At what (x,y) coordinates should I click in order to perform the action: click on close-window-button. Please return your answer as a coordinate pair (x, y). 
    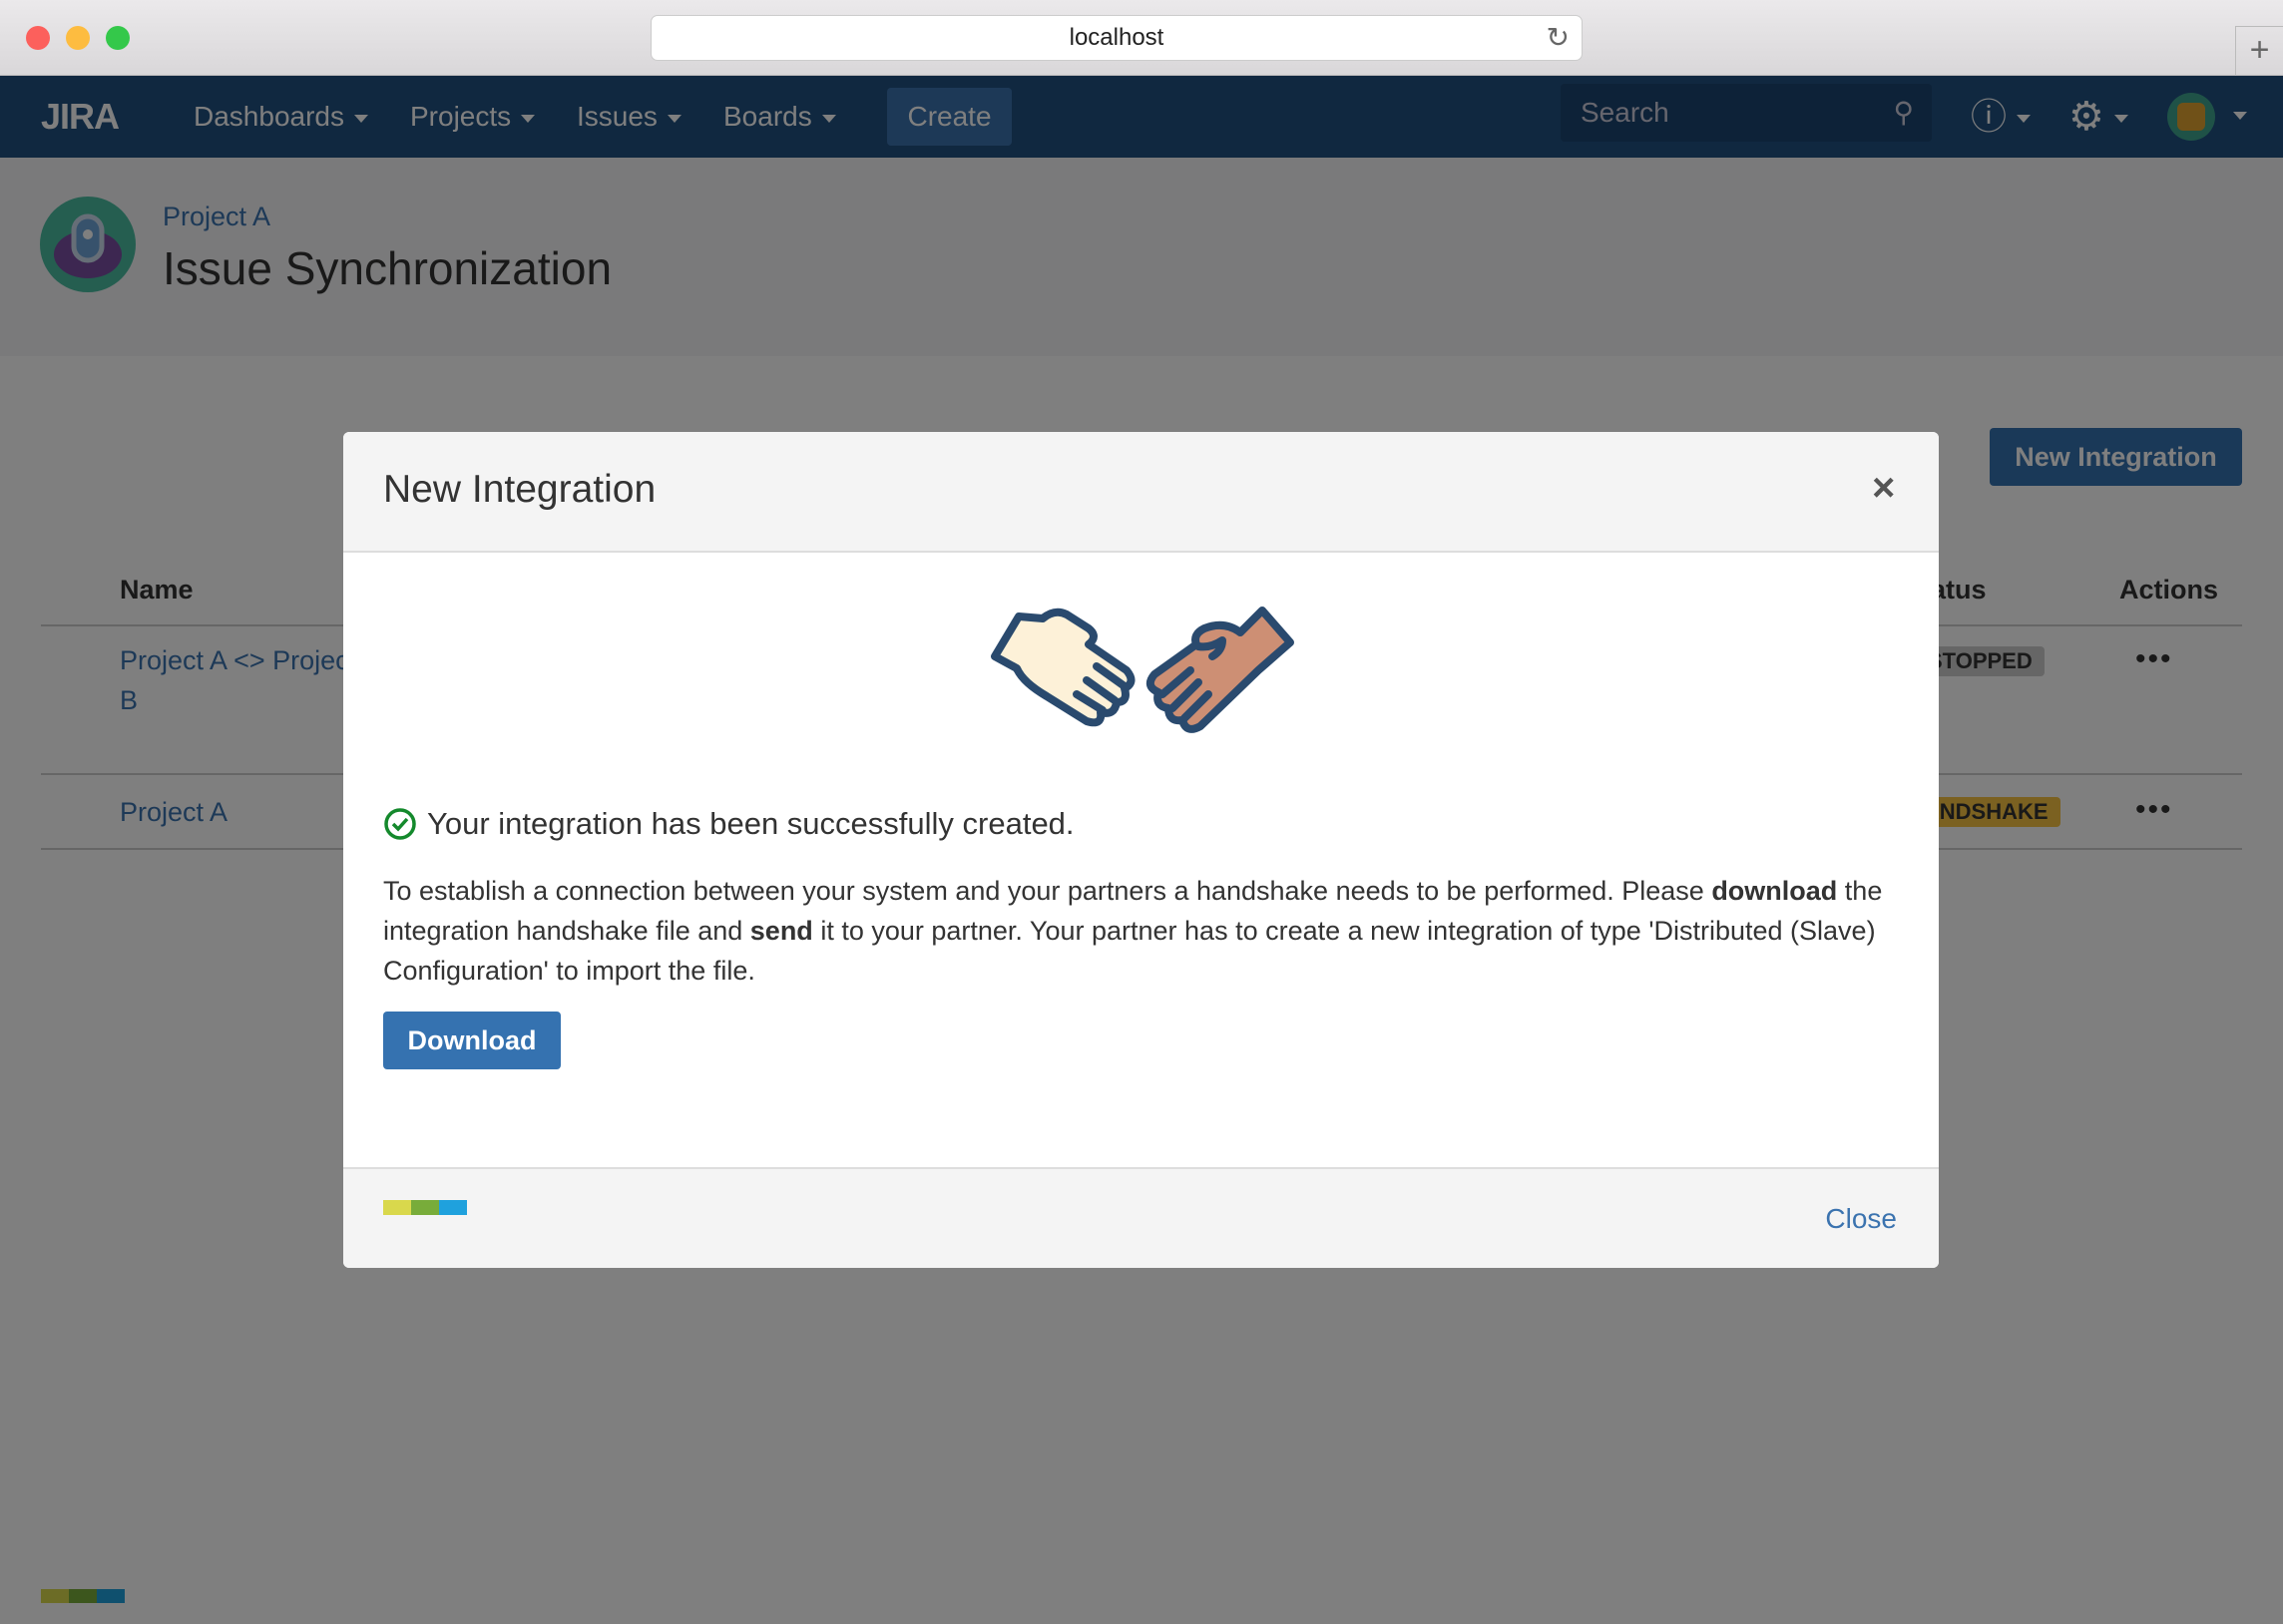
    Looking at the image, I should click on (38, 38).